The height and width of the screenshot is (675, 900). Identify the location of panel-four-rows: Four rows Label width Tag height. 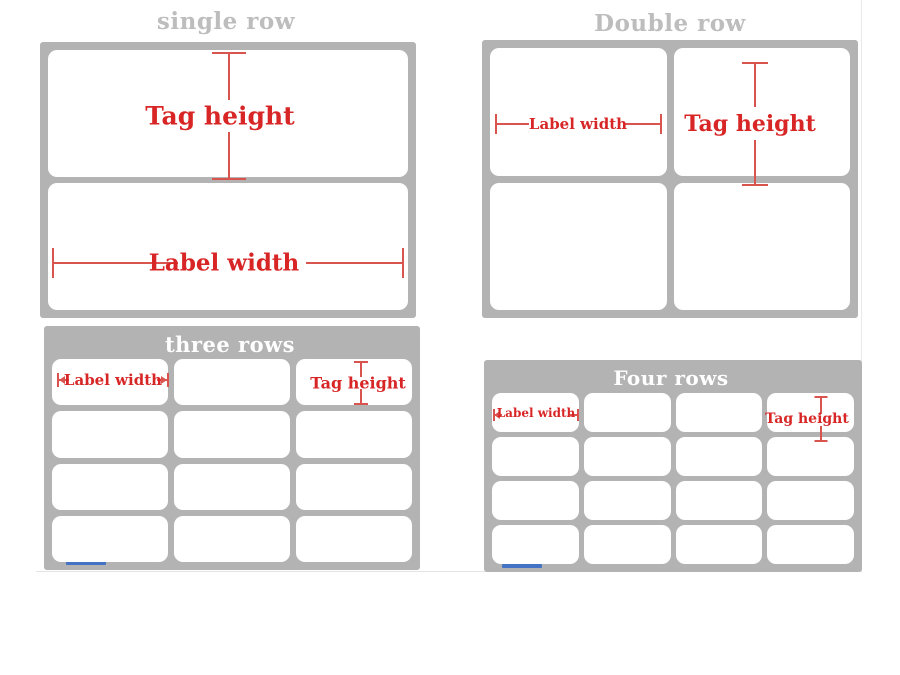
(671, 467).